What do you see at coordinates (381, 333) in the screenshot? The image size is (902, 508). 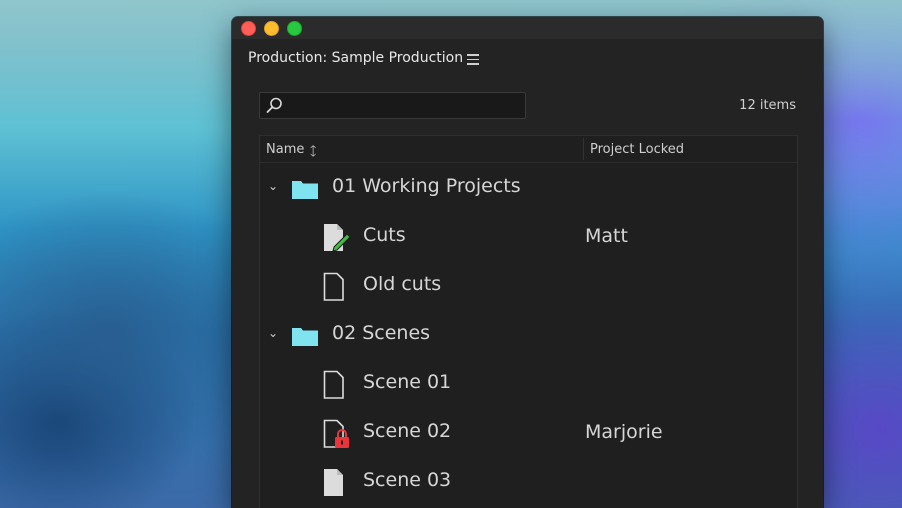 I see `list-item-label: 02 Scenes` at bounding box center [381, 333].